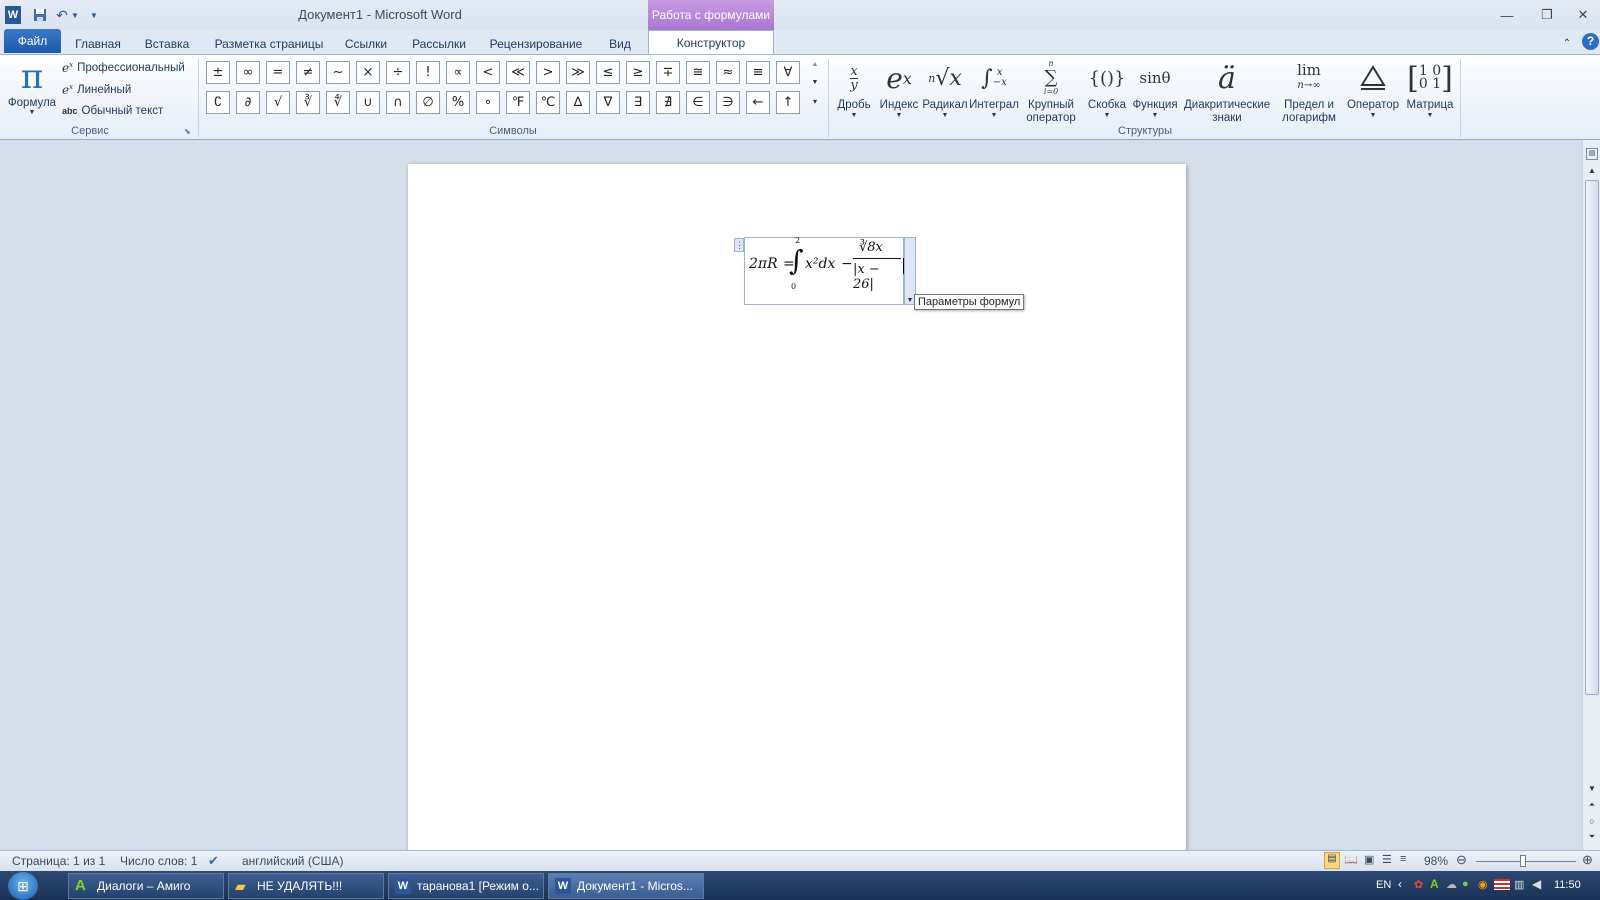 Image resolution: width=1600 pixels, height=900 pixels. What do you see at coordinates (366, 44) in the screenshot?
I see `tab-references: Ссылки` at bounding box center [366, 44].